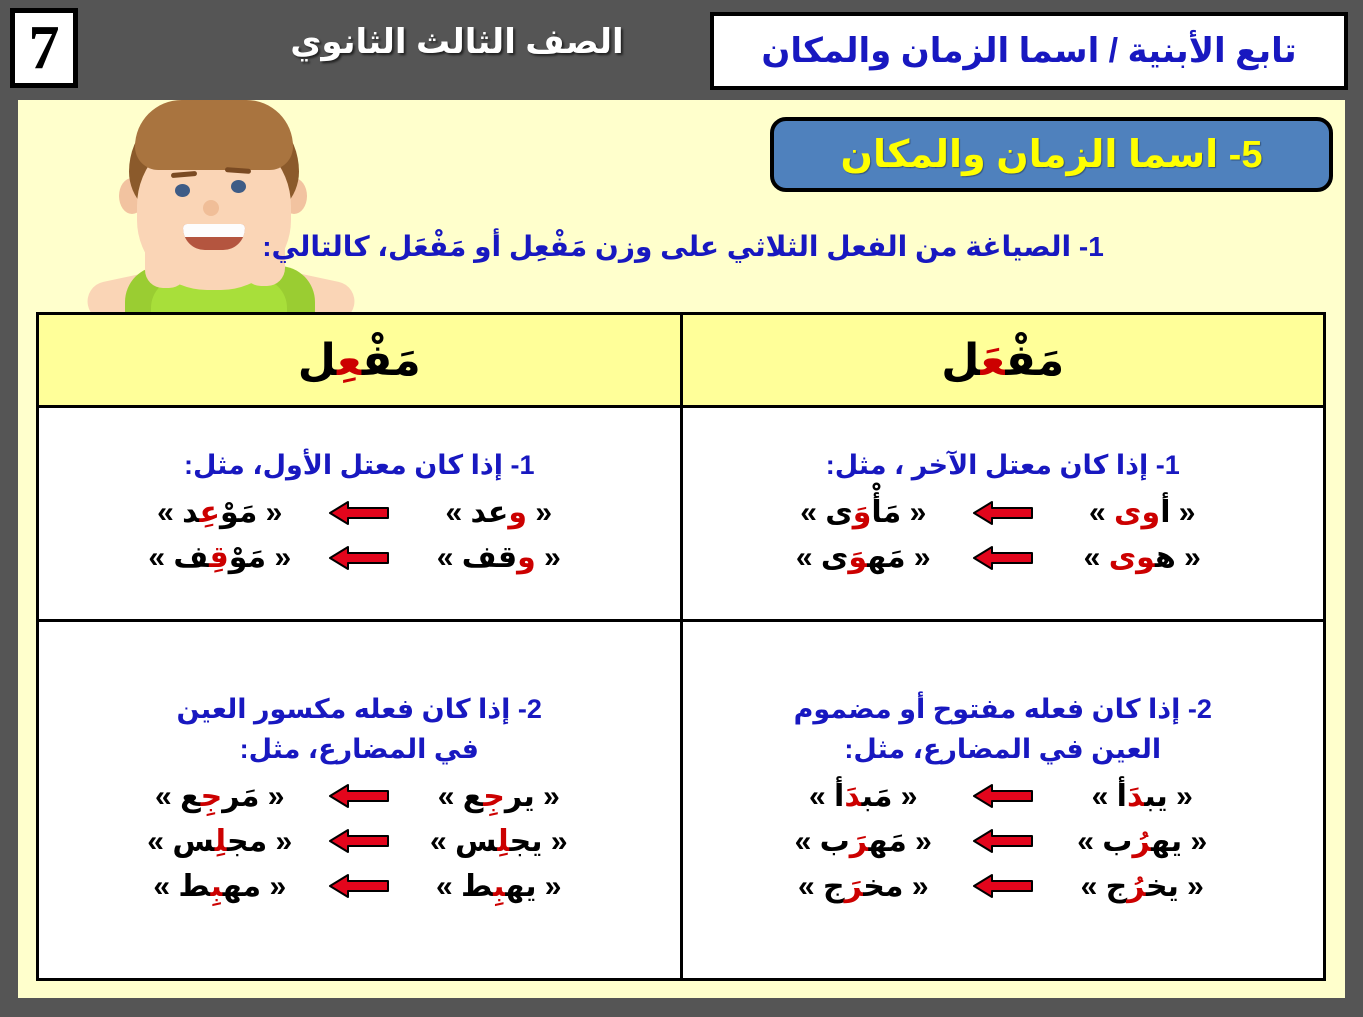 Image resolution: width=1363 pixels, height=1017 pixels. Describe the element at coordinates (863, 796) in the screenshot. I see `example-derived: « مَبدَأ »` at that location.